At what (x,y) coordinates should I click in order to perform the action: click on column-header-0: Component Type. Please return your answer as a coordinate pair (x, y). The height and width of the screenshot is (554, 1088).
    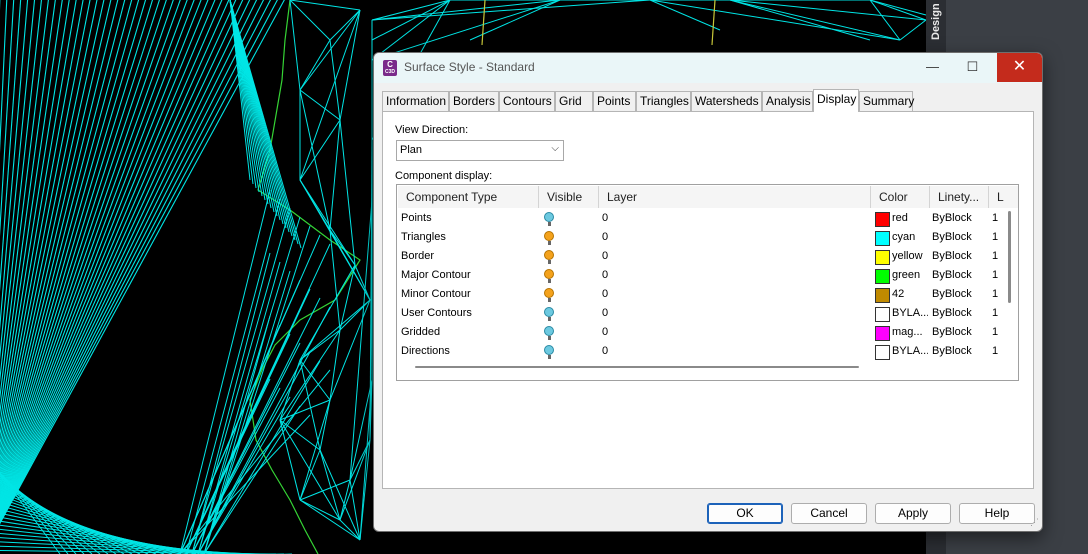
    Looking at the image, I should click on (468, 197).